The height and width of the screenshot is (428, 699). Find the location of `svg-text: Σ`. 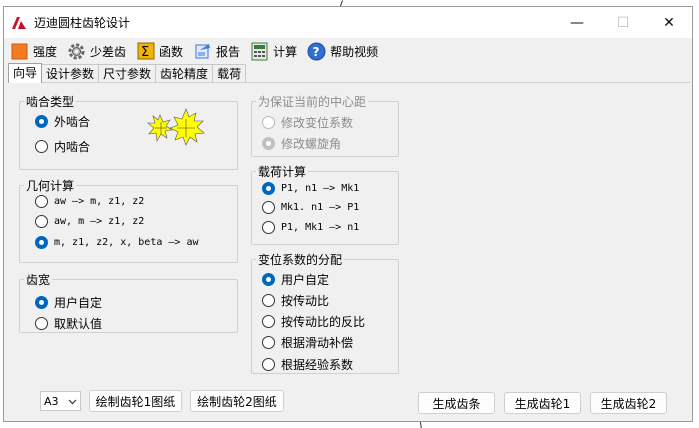

svg-text: Σ is located at coordinates (145, 52).